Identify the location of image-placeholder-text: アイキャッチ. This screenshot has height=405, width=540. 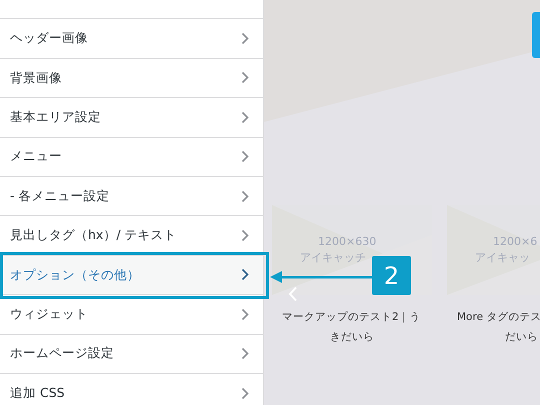
(333, 258).